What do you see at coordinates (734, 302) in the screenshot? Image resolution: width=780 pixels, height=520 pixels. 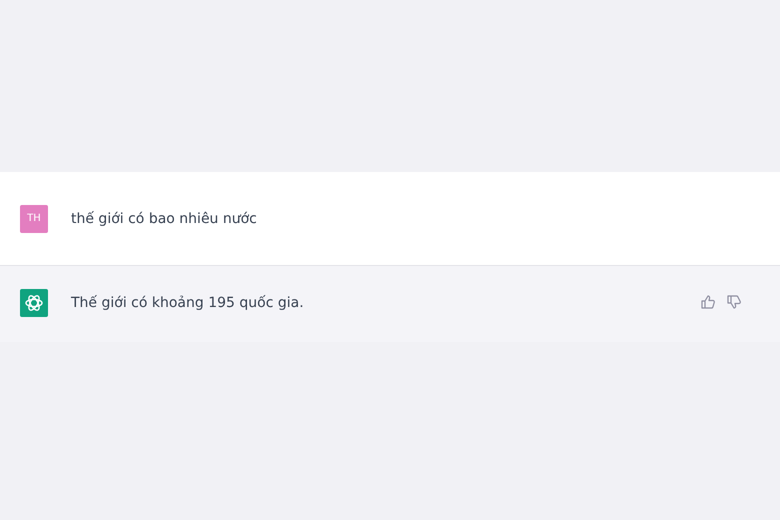 I see `thumbs-down-icon` at bounding box center [734, 302].